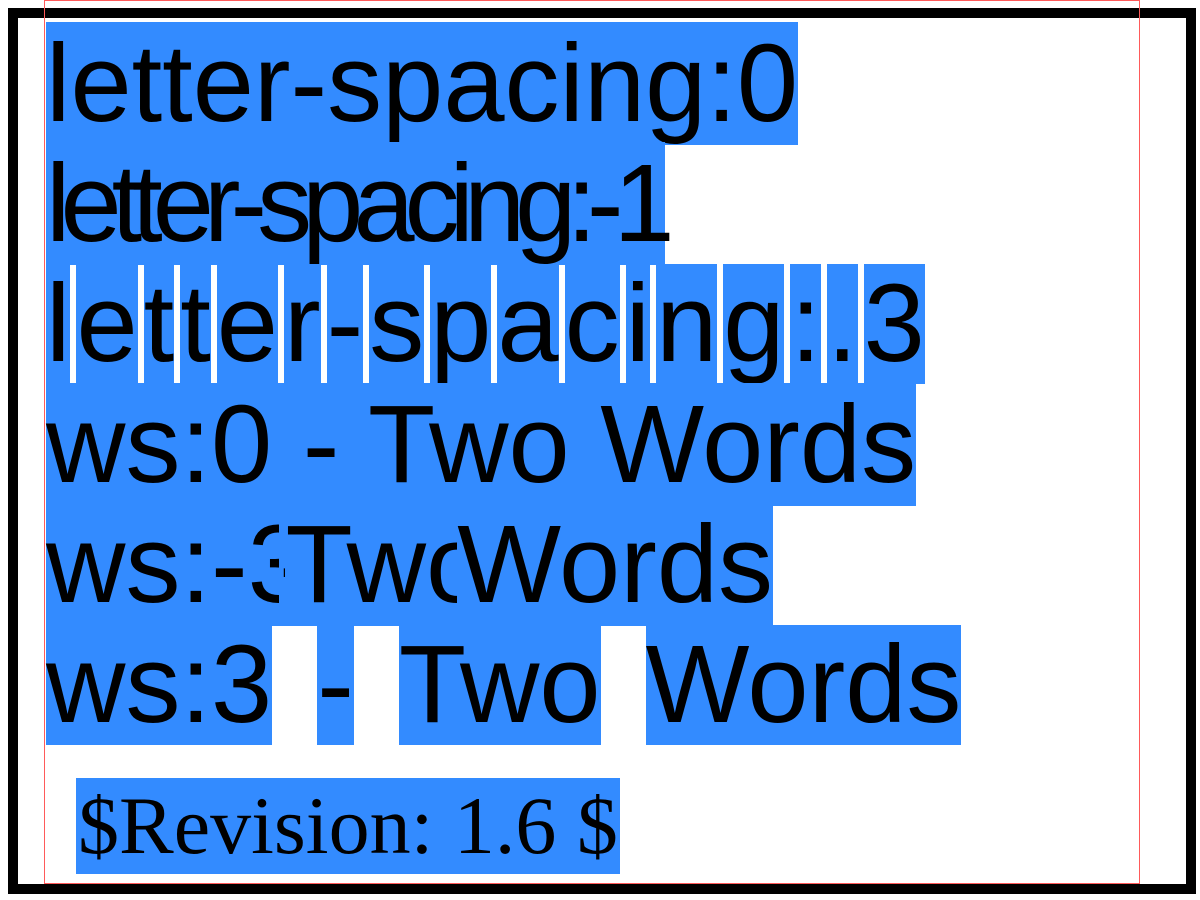 The height and width of the screenshot is (900, 1200). Describe the element at coordinates (894, 323) in the screenshot. I see `char: 3` at that location.